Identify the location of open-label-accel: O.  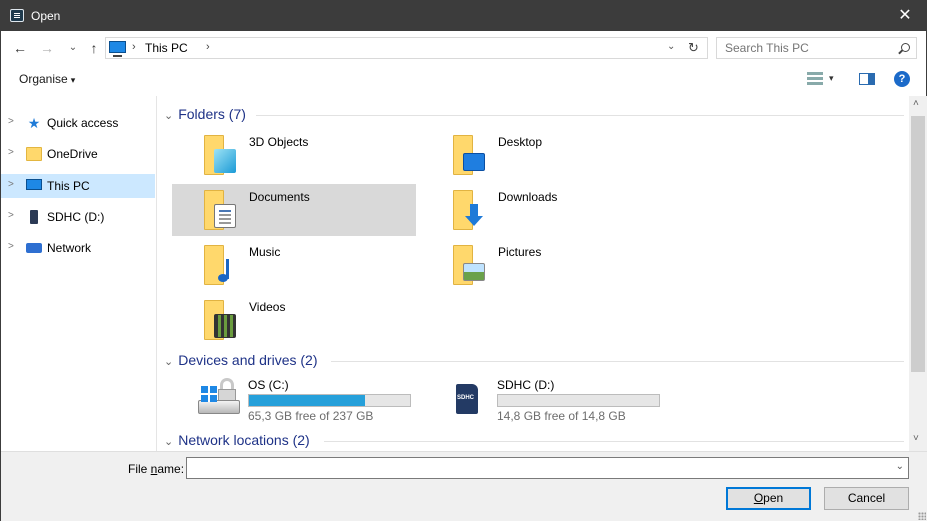
(758, 498).